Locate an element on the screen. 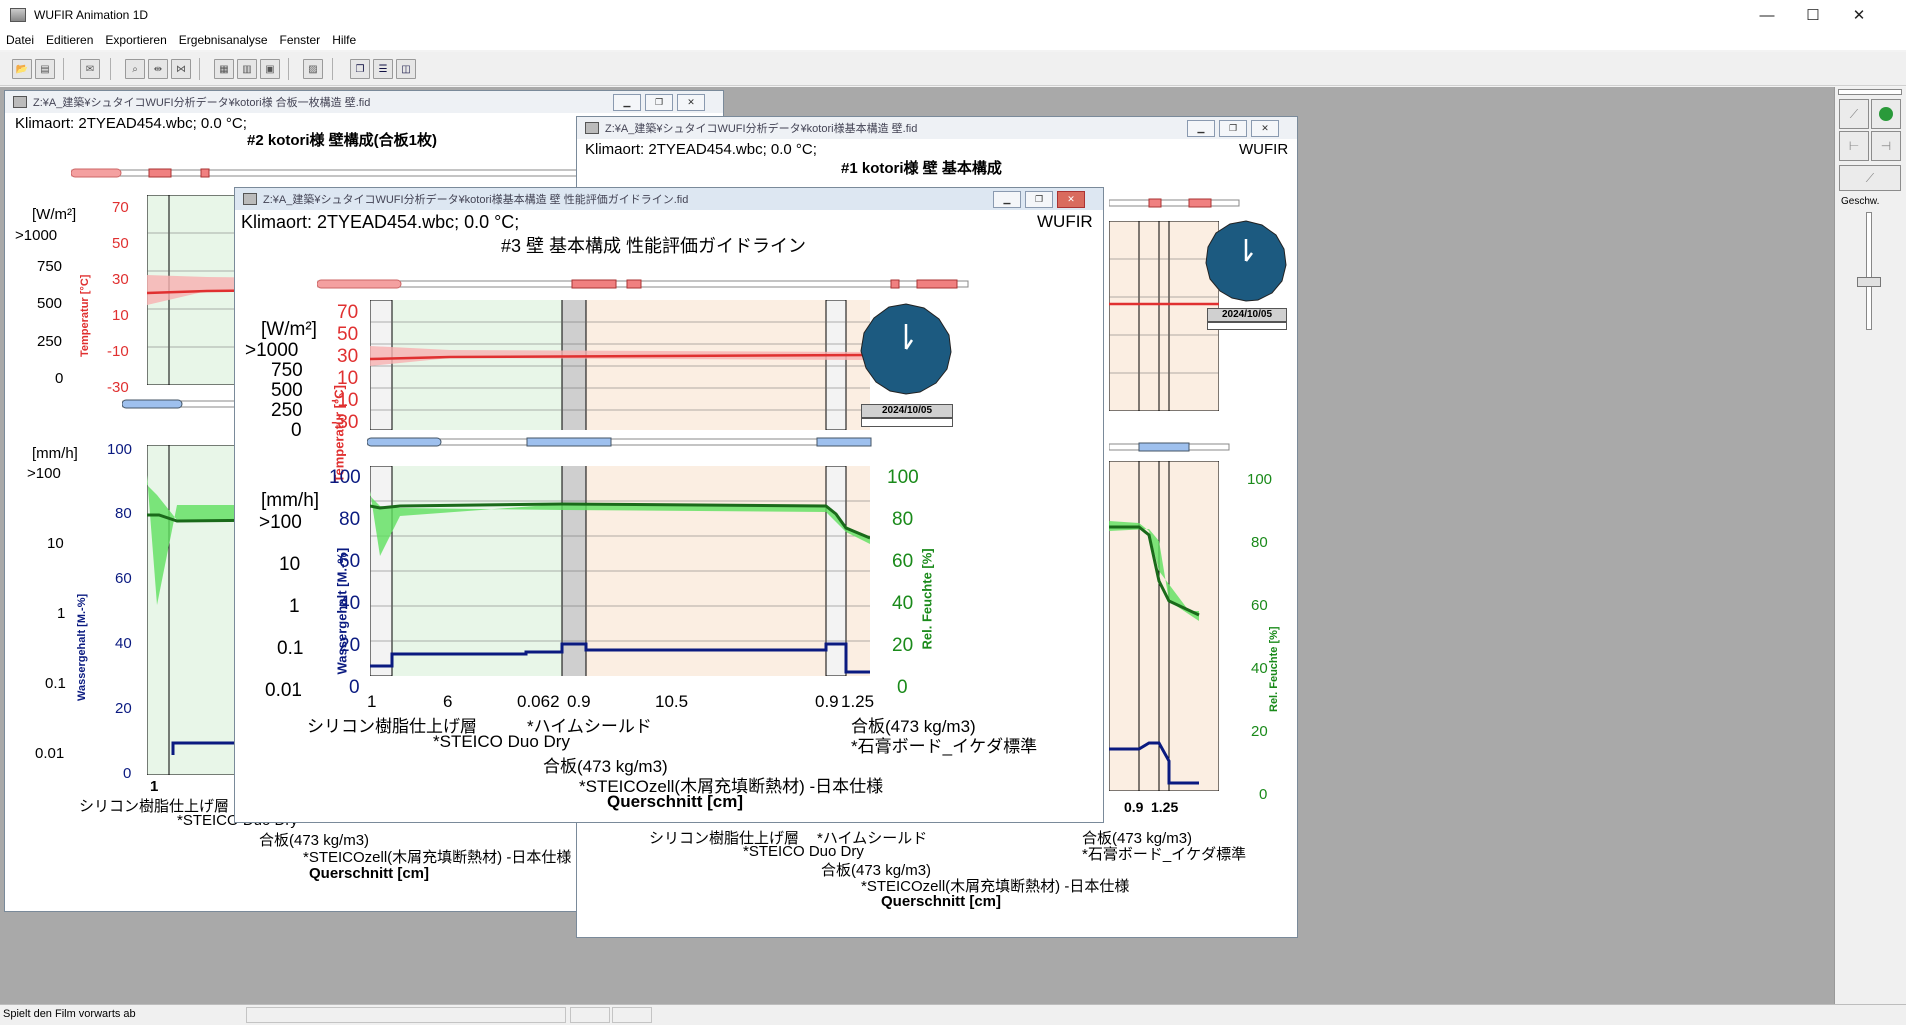 The width and height of the screenshot is (1906, 1025). app-title: WUFIR Animation 1D is located at coordinates (91, 15).